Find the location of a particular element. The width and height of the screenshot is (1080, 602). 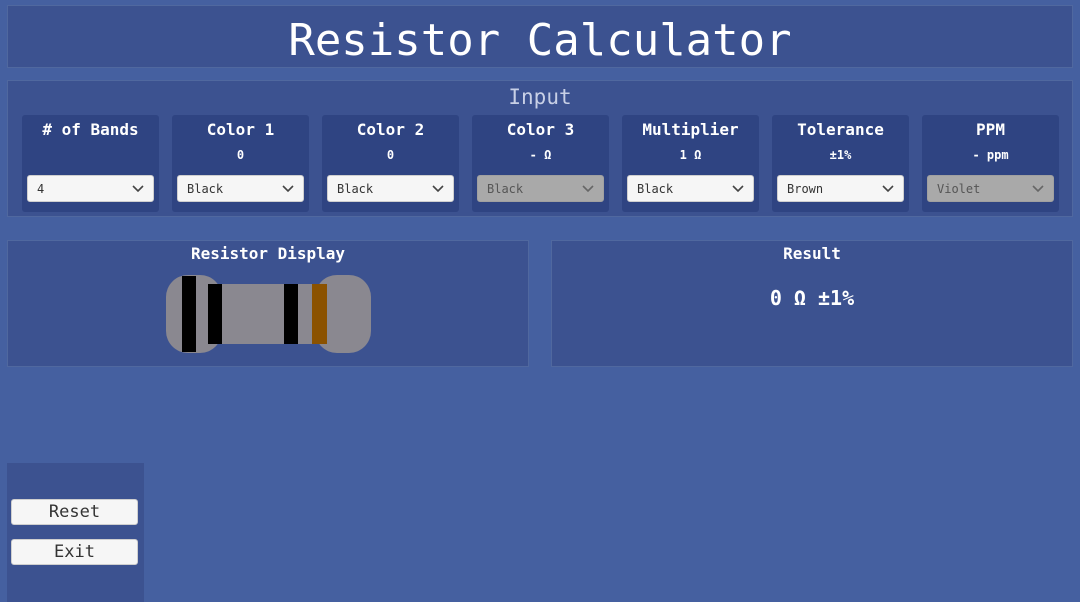

card-title: Multiplier is located at coordinates (690, 129).